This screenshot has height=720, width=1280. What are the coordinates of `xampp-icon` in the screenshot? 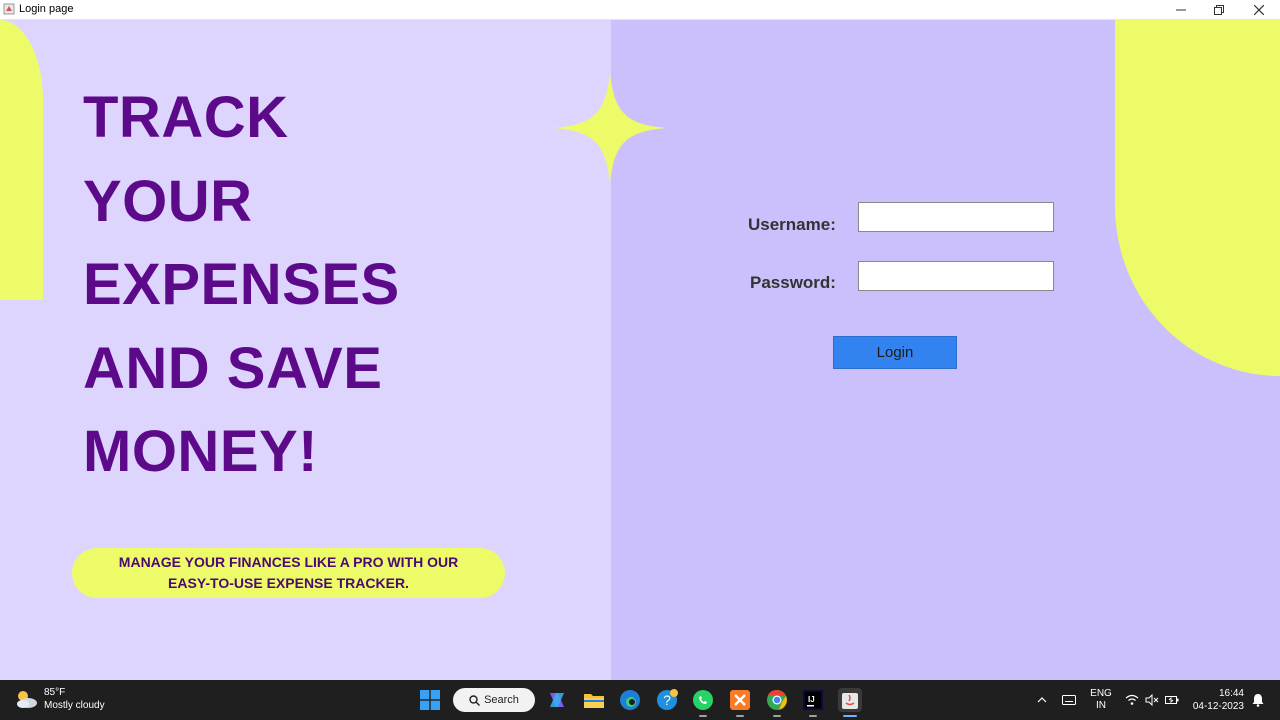 It's located at (740, 700).